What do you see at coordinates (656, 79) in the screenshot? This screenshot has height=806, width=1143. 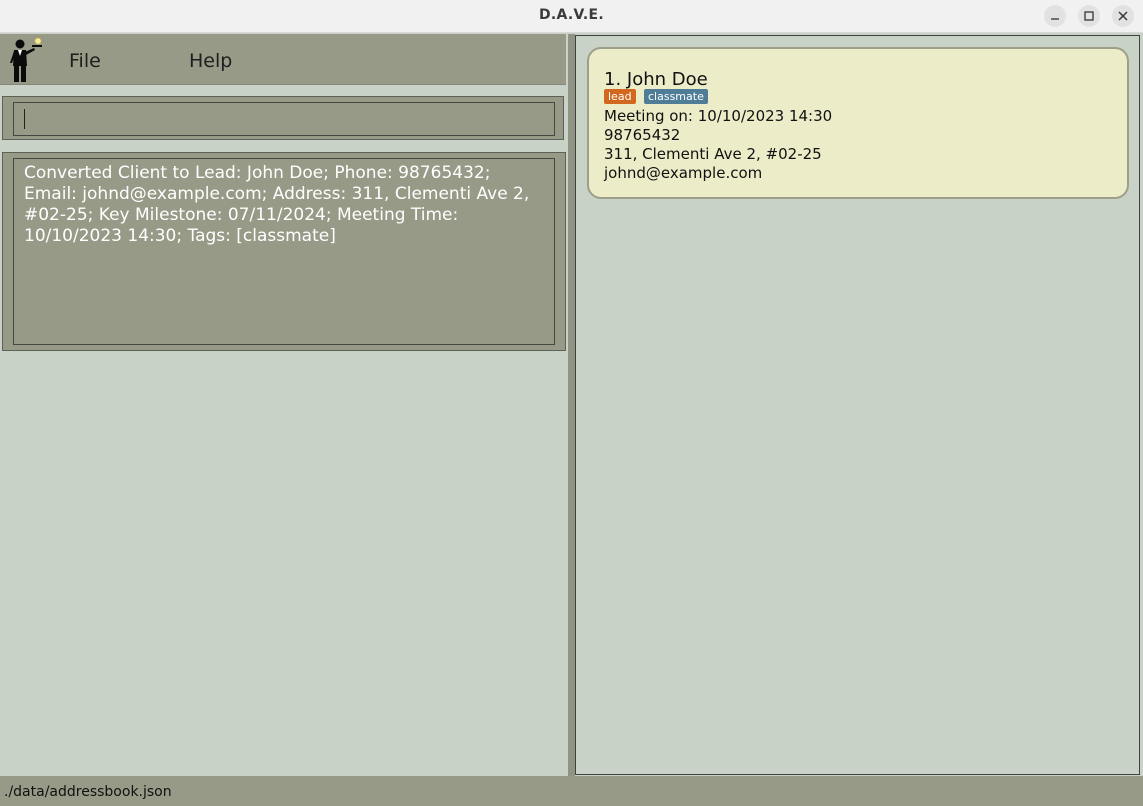 I see `person-name: 1. John Doe` at bounding box center [656, 79].